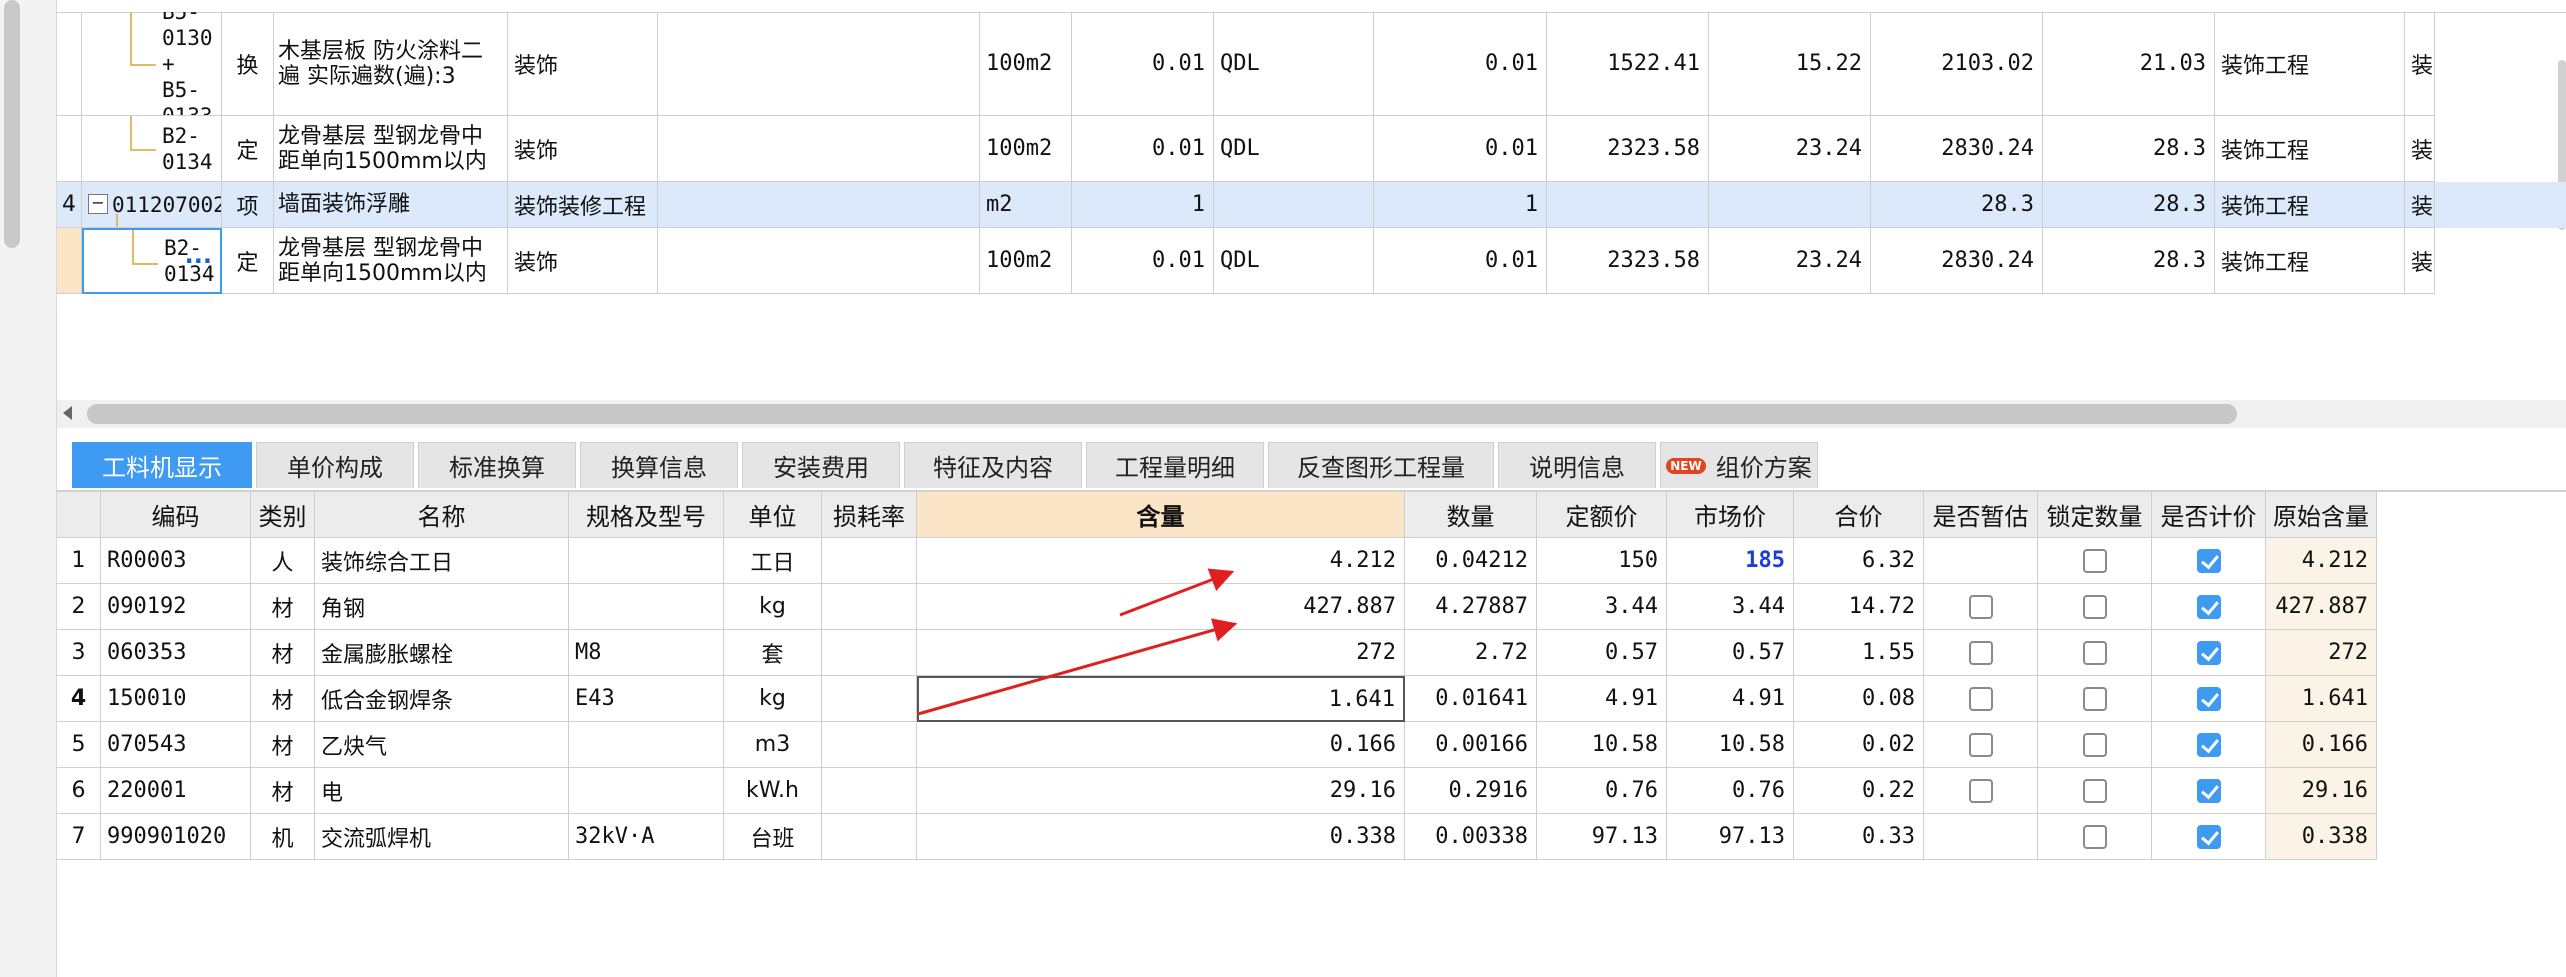 This screenshot has width=2566, height=977. What do you see at coordinates (1161, 653) in the screenshot?
I see `cell-content: 272` at bounding box center [1161, 653].